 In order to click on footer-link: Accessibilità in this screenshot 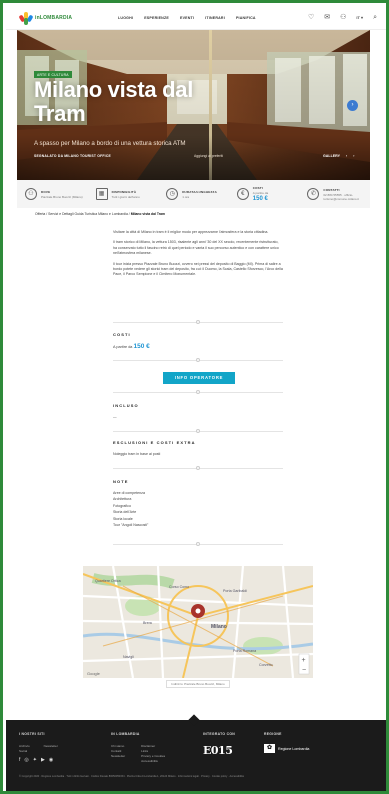, I will do `click(153, 761)`.